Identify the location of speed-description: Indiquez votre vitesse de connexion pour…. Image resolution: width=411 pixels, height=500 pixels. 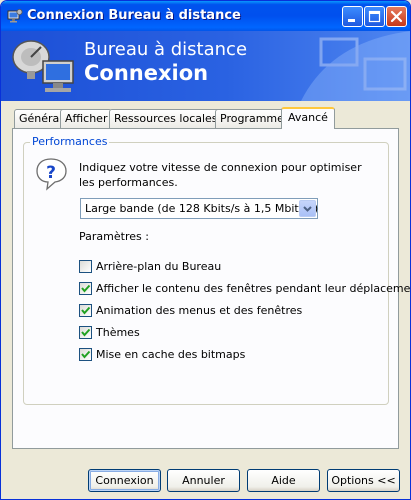
(220, 175).